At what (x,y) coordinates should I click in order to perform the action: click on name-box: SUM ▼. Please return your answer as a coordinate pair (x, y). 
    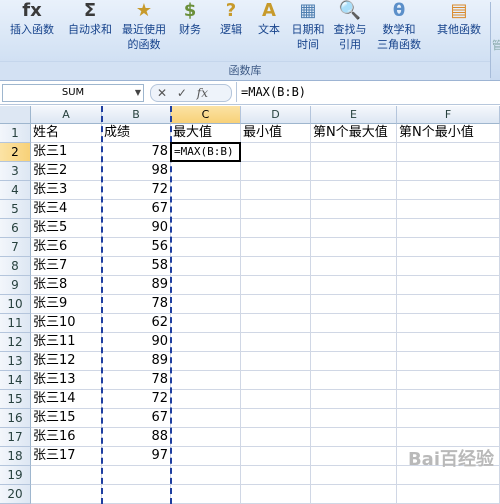
    Looking at the image, I should click on (73, 93).